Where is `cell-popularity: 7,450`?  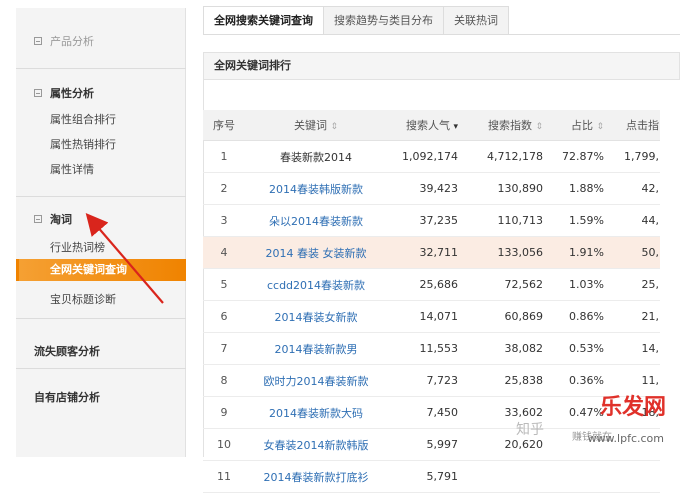
cell-popularity: 7,450 is located at coordinates (424, 412).